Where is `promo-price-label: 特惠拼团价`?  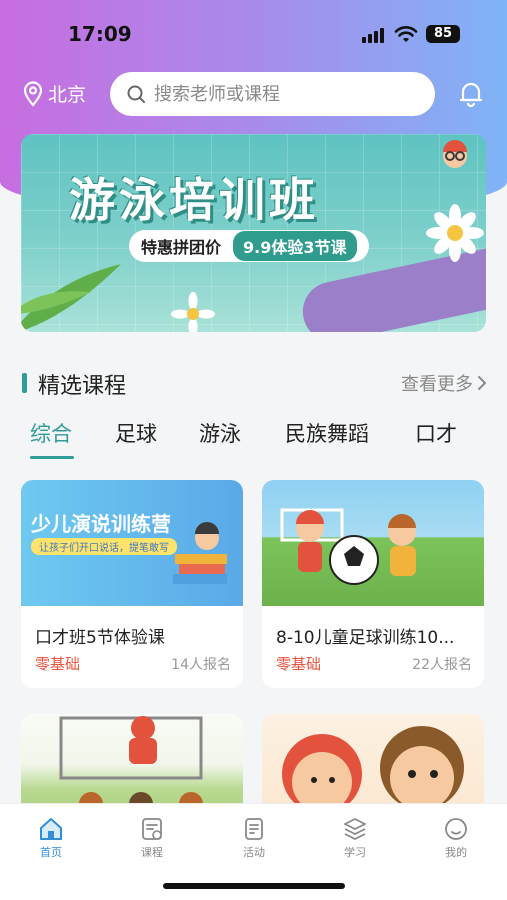 promo-price-label: 特惠拼团价 is located at coordinates (181, 247).